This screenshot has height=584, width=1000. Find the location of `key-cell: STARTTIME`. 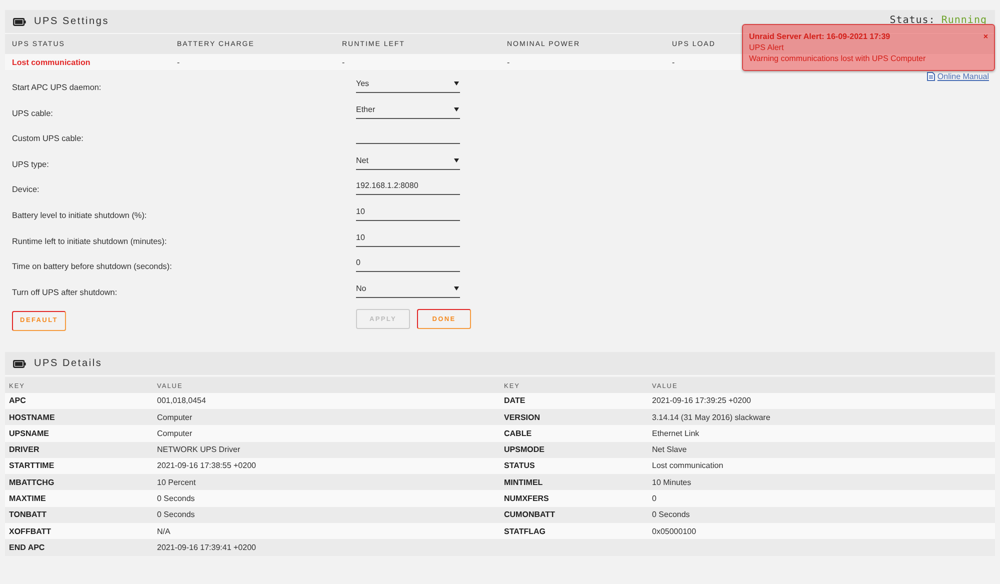

key-cell: STARTTIME is located at coordinates (79, 466).